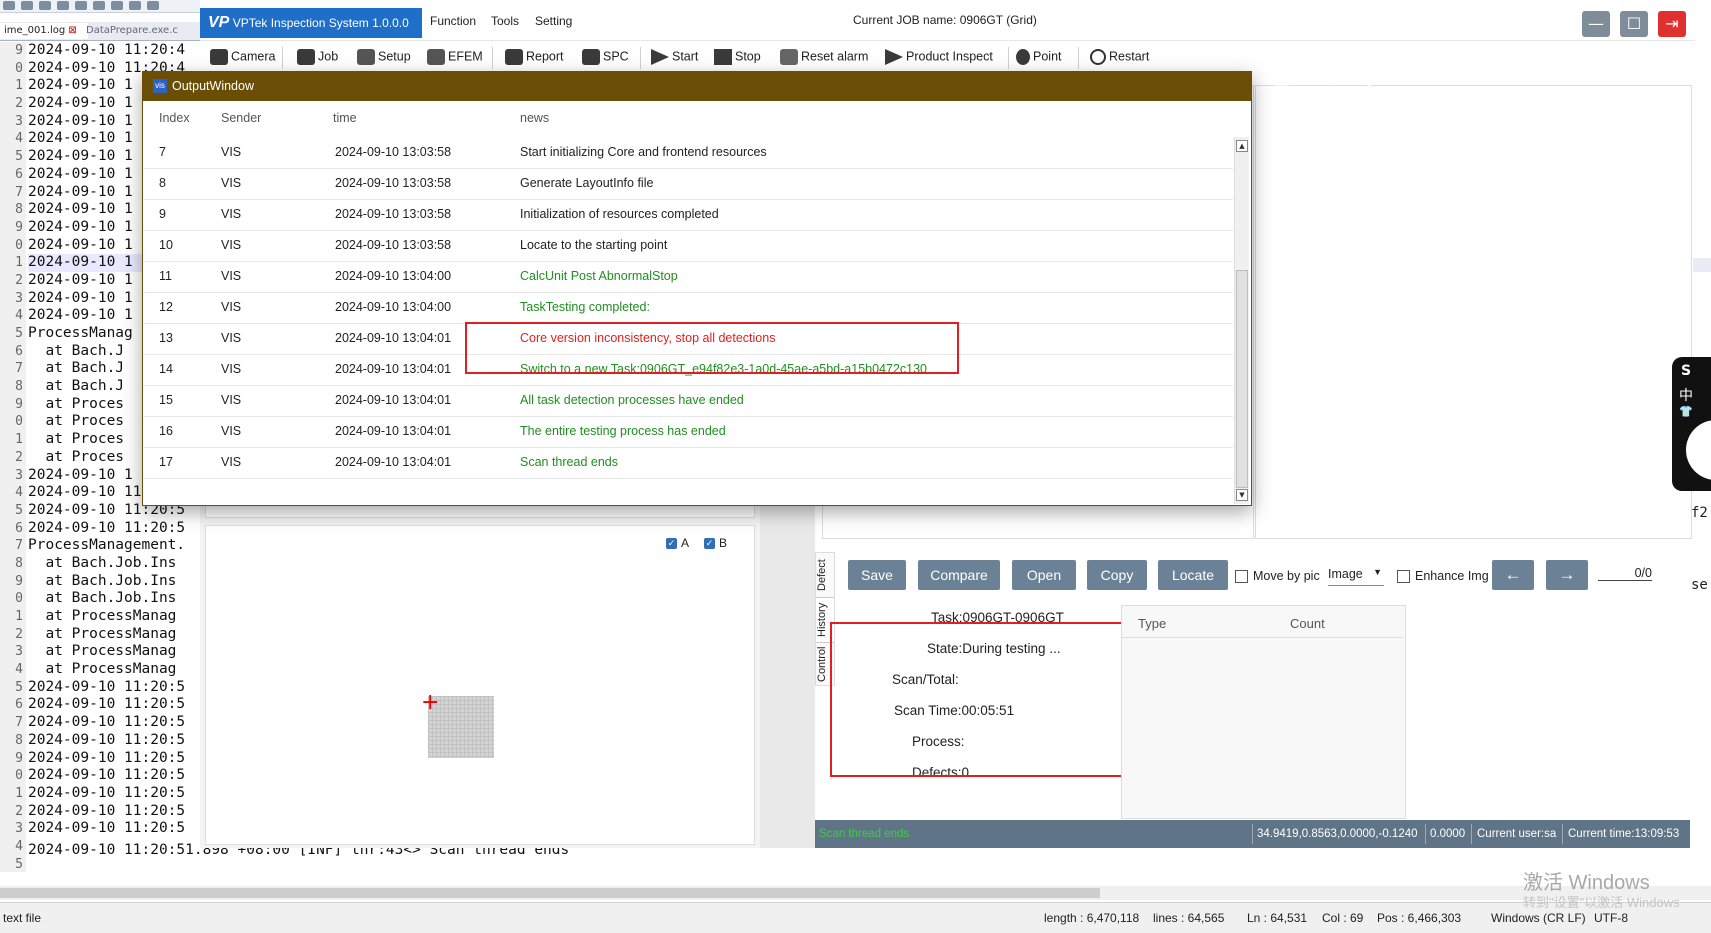 The height and width of the screenshot is (933, 1711). Describe the element at coordinates (242, 57) in the screenshot. I see `camera-button: Camera` at that location.